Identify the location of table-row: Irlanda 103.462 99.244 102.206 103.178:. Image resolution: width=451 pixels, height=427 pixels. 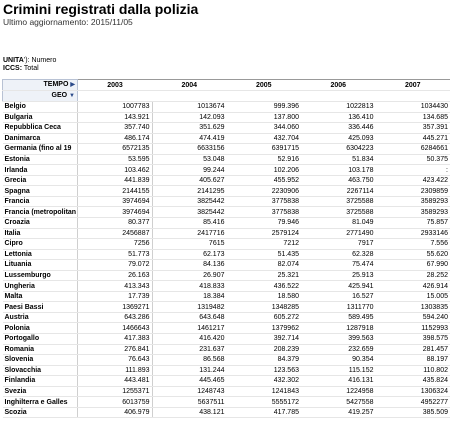
(226, 170).